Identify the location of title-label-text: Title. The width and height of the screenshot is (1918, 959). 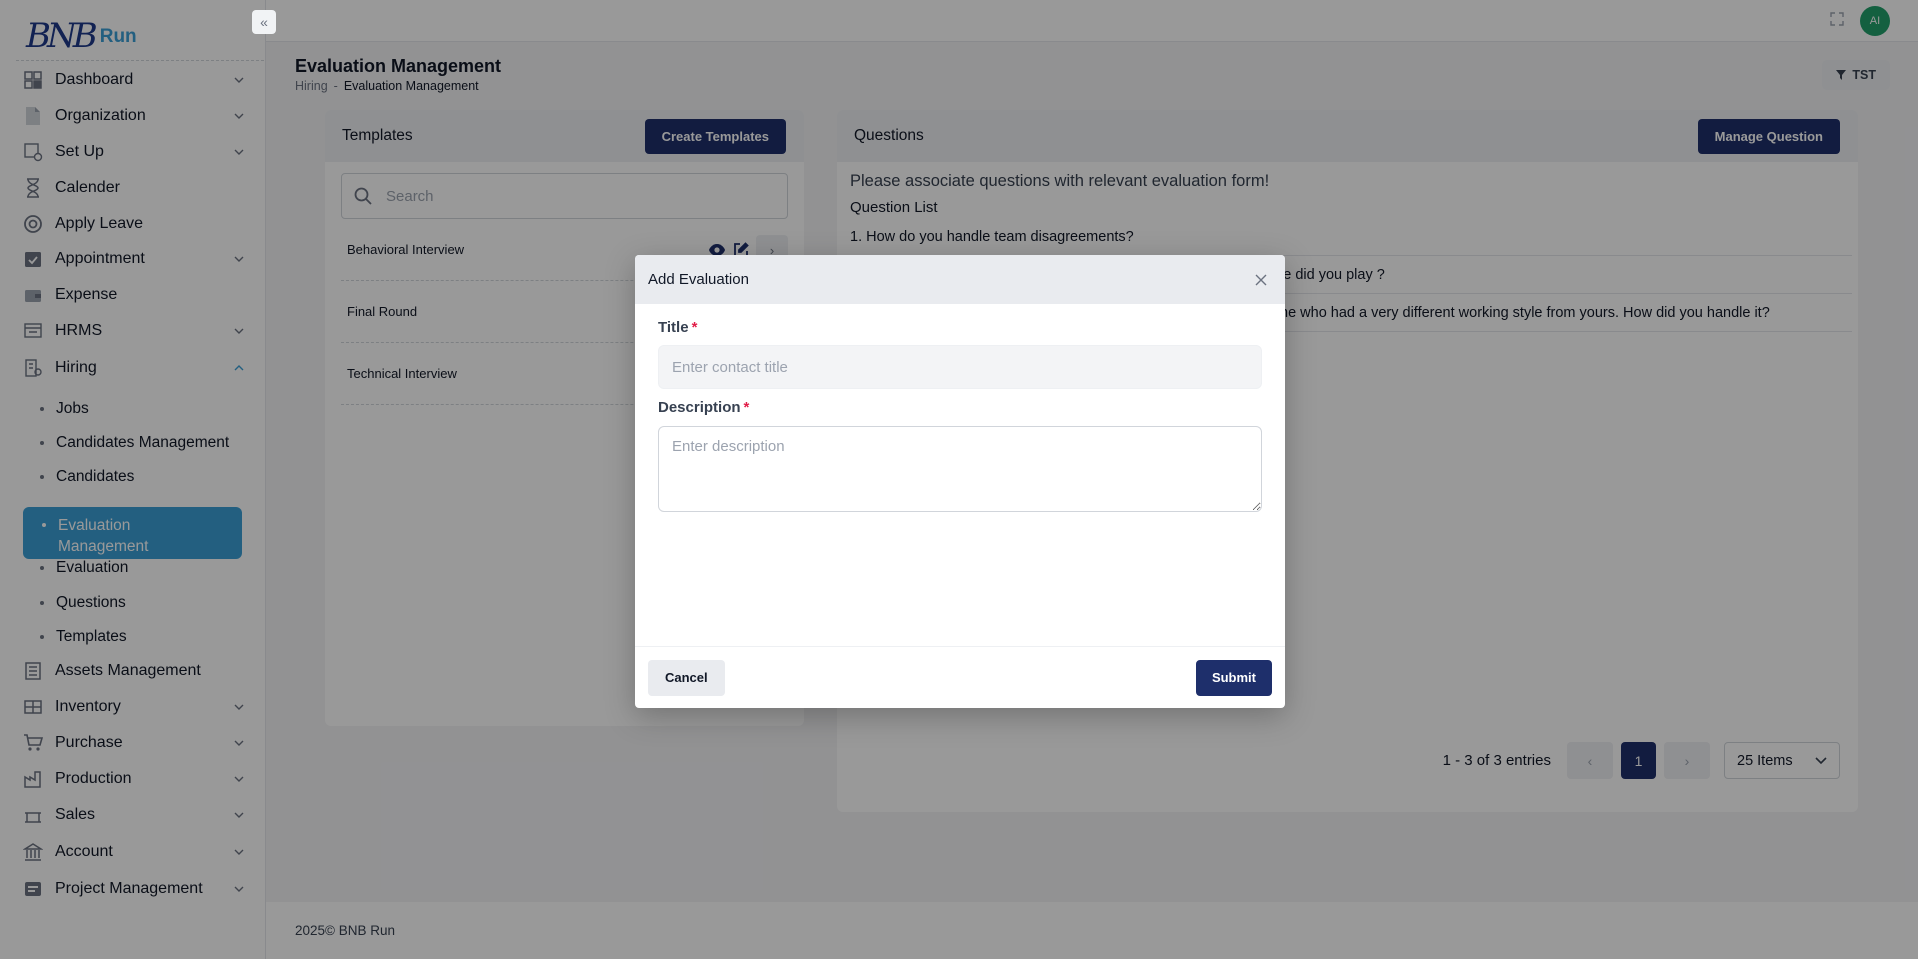
(673, 327).